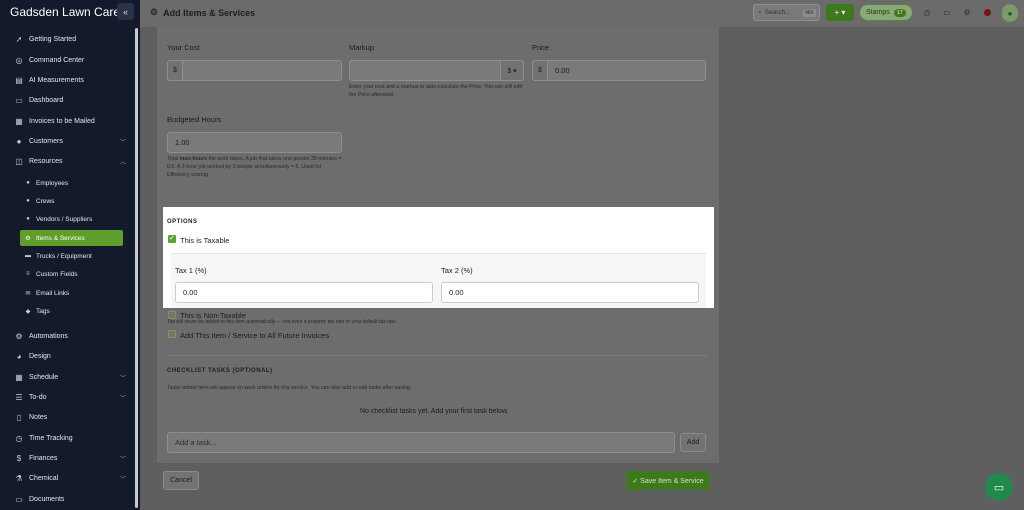  I want to click on divider, so click(437, 355).